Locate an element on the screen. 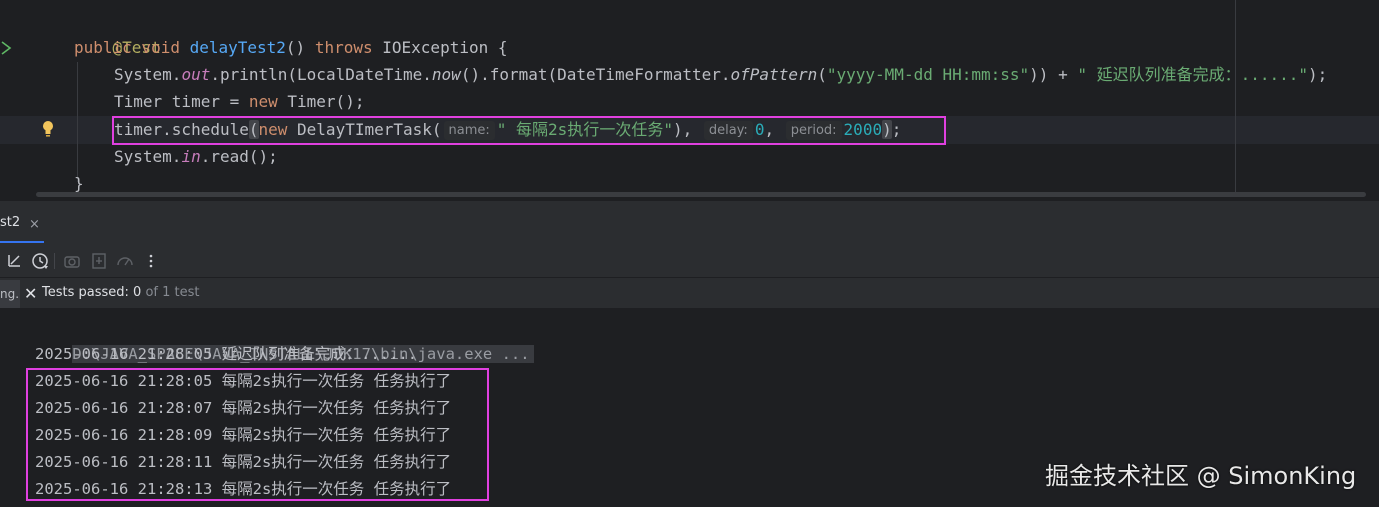 The image size is (1379, 507). tab-run-config: st2 is located at coordinates (10, 223).